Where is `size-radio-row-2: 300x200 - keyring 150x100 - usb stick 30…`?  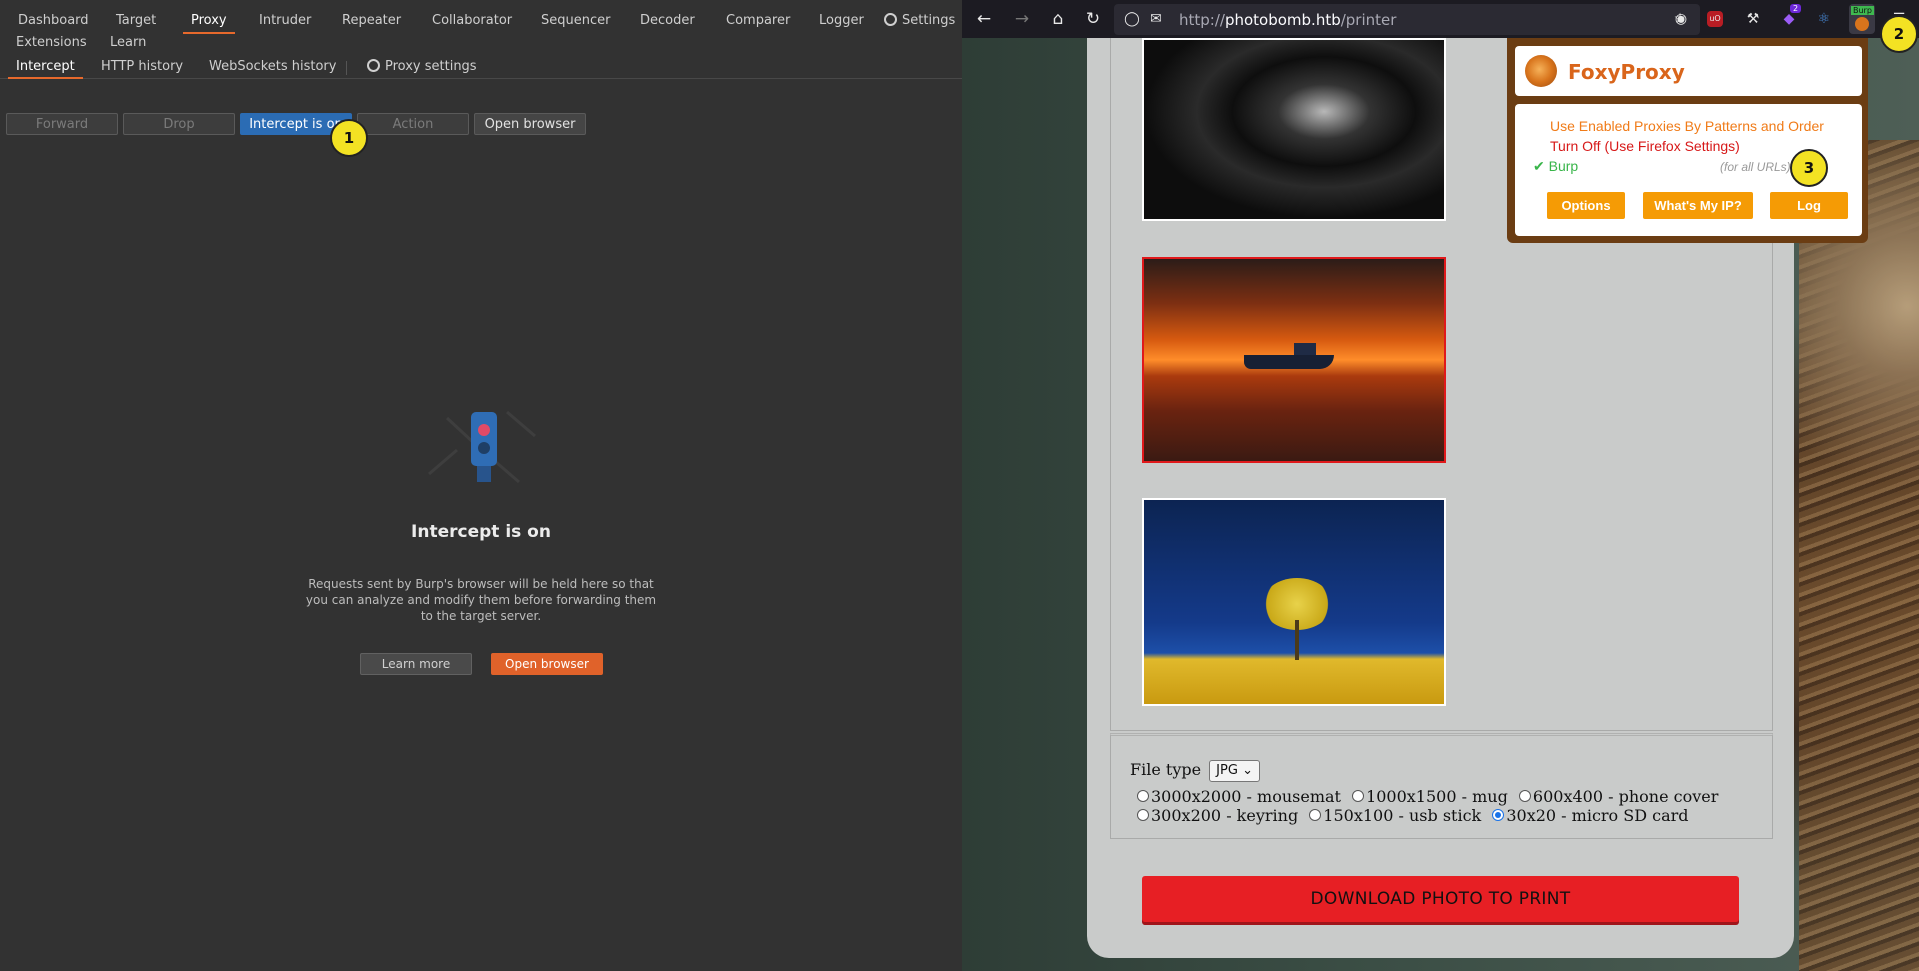 size-radio-row-2: 300x200 - keyring 150x100 - usb stick 30… is located at coordinates (1452, 815).